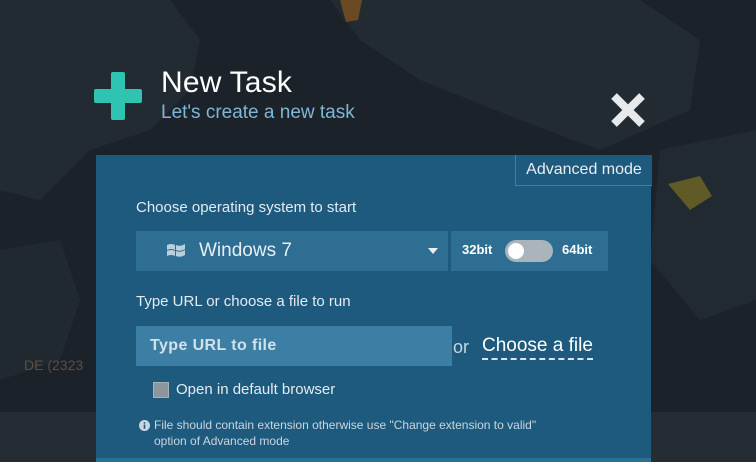 The image size is (756, 462). Describe the element at coordinates (294, 346) in the screenshot. I see `url-input` at that location.